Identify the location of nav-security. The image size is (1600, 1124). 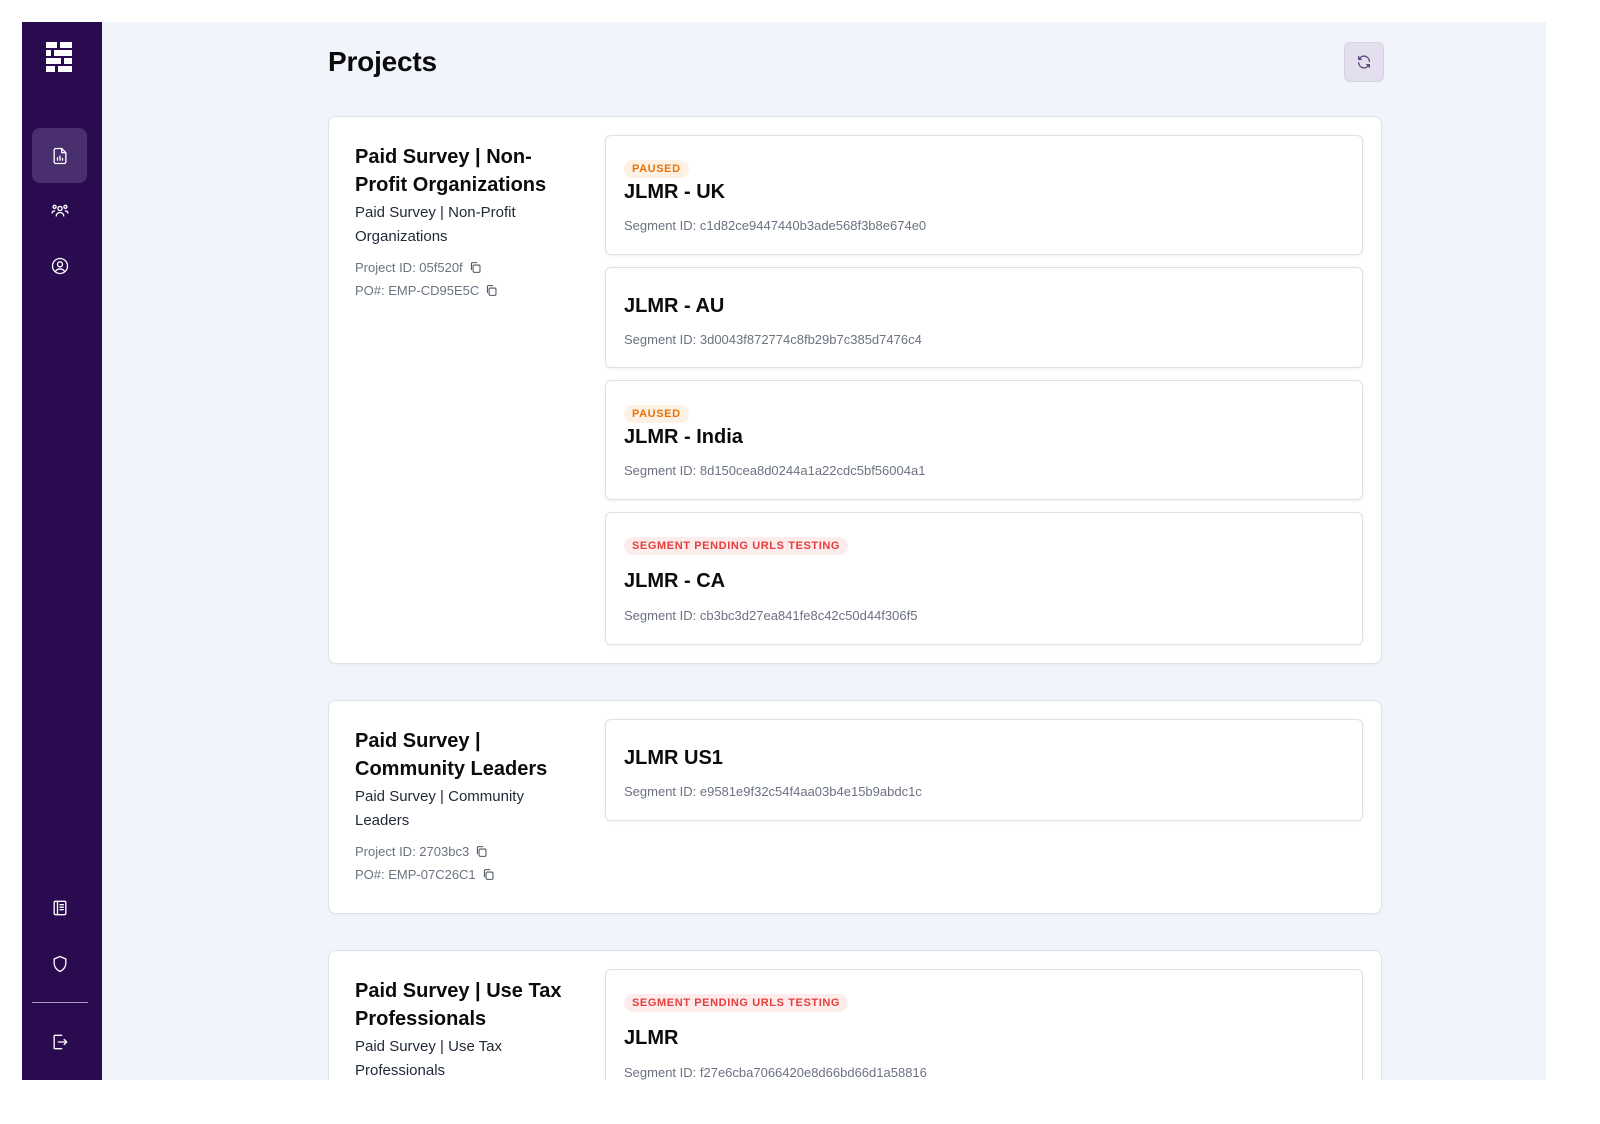
(59, 963).